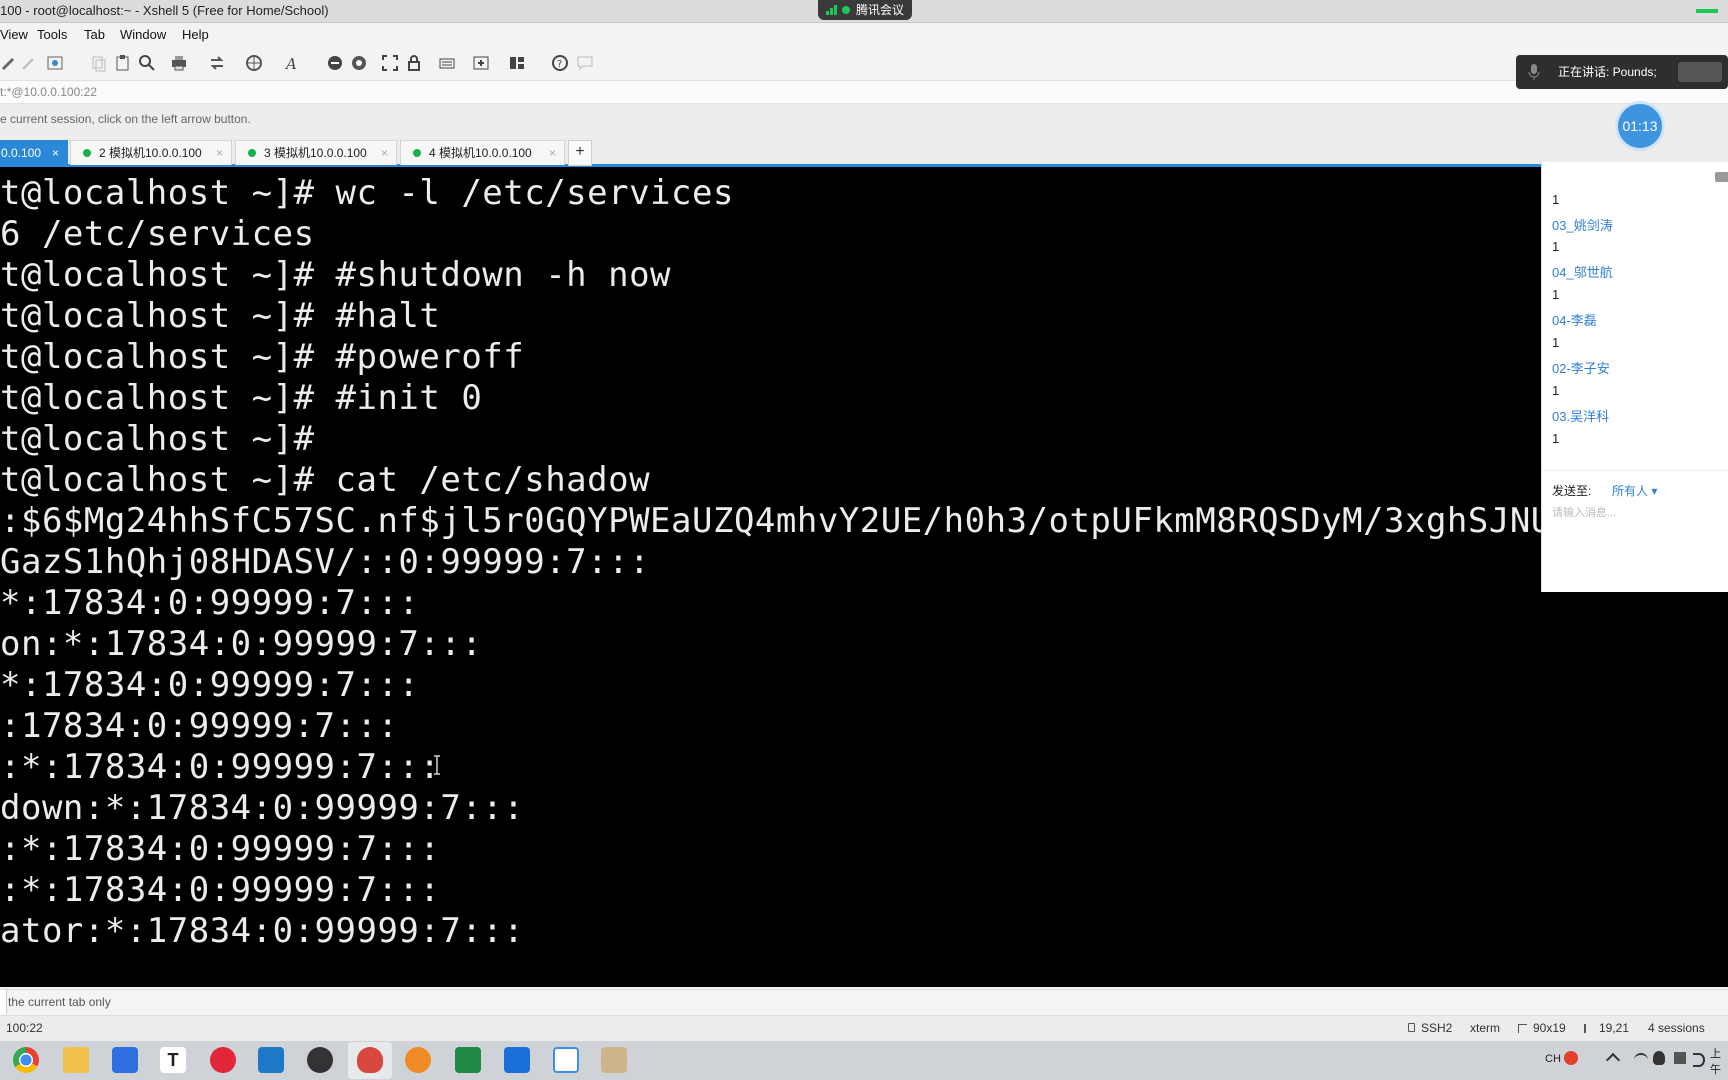  What do you see at coordinates (864, 92) in the screenshot?
I see `address-bar: t:*@10.0.0.100:22` at bounding box center [864, 92].